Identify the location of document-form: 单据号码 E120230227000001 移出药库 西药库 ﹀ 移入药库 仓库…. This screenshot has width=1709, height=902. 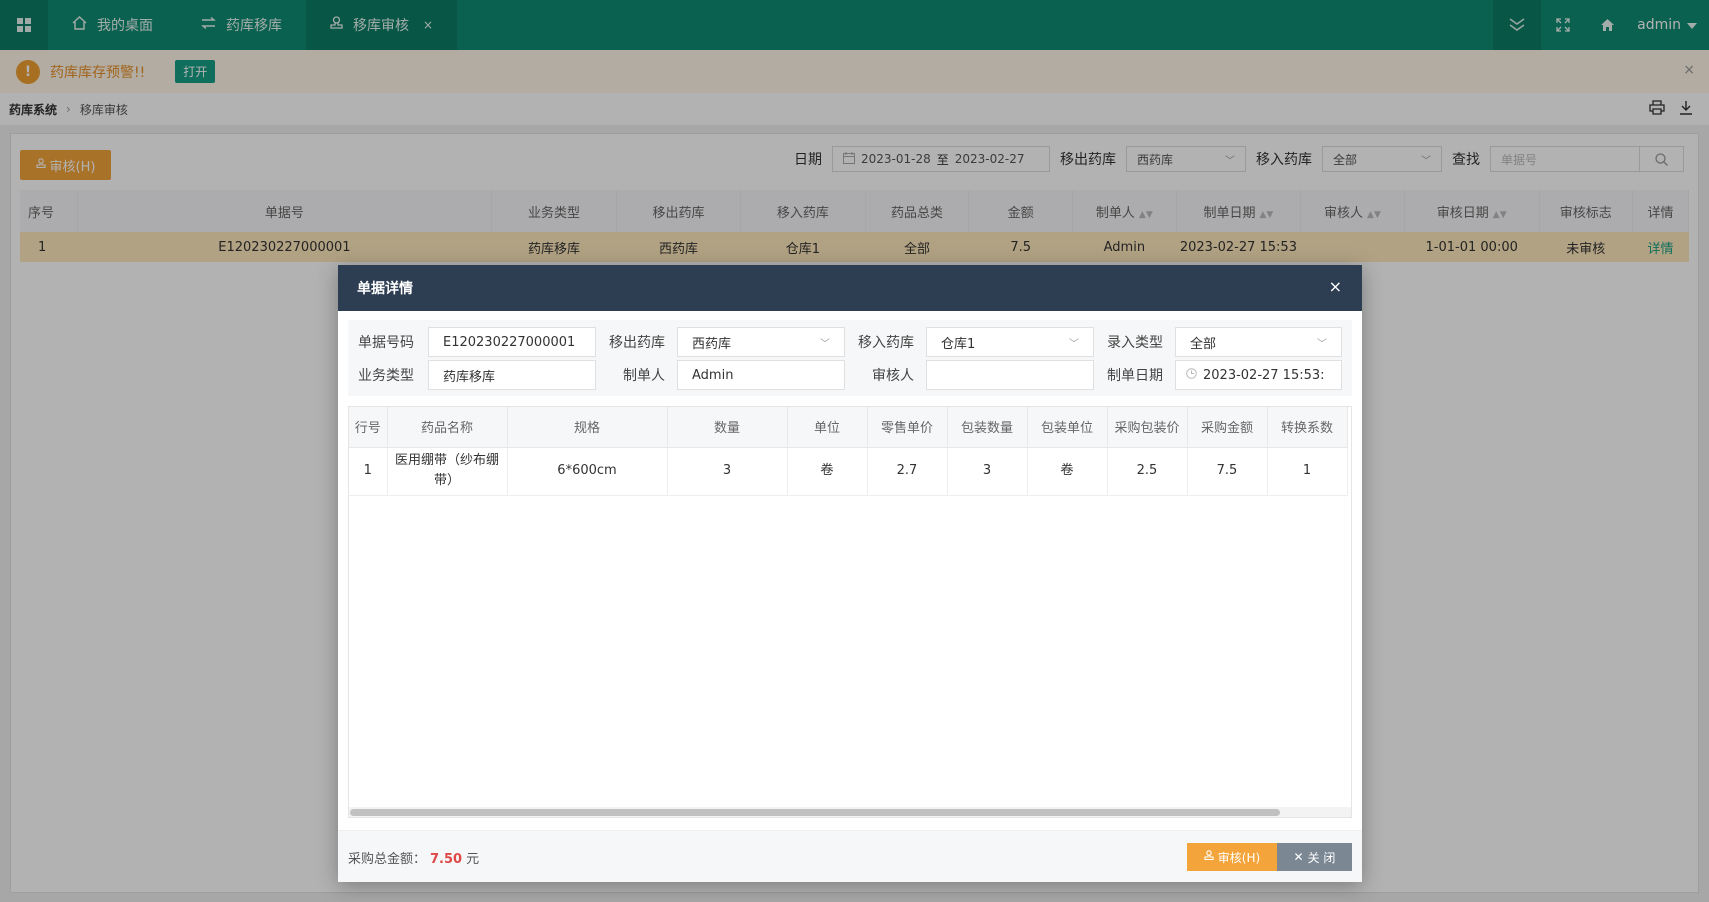
(850, 358).